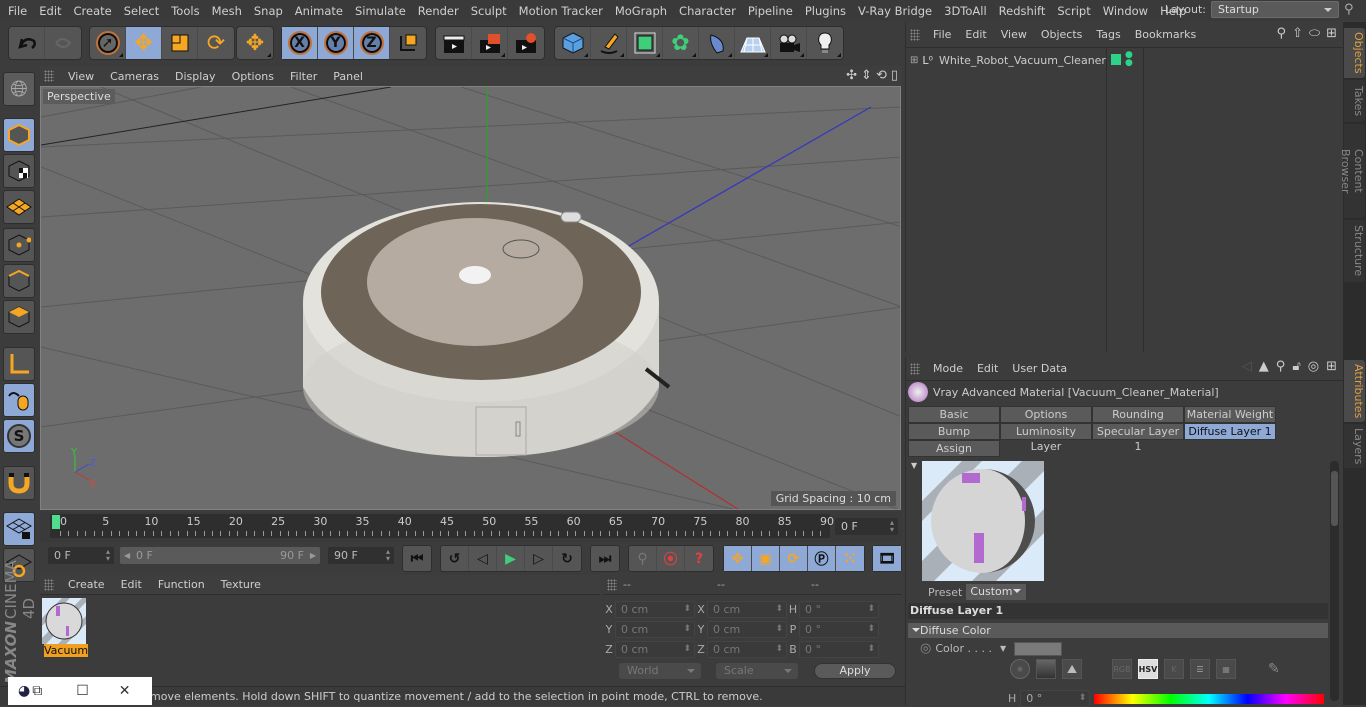 Image resolution: width=1366 pixels, height=707 pixels. What do you see at coordinates (134, 76) in the screenshot?
I see `viewport-menu-cameras: Cameras` at bounding box center [134, 76].